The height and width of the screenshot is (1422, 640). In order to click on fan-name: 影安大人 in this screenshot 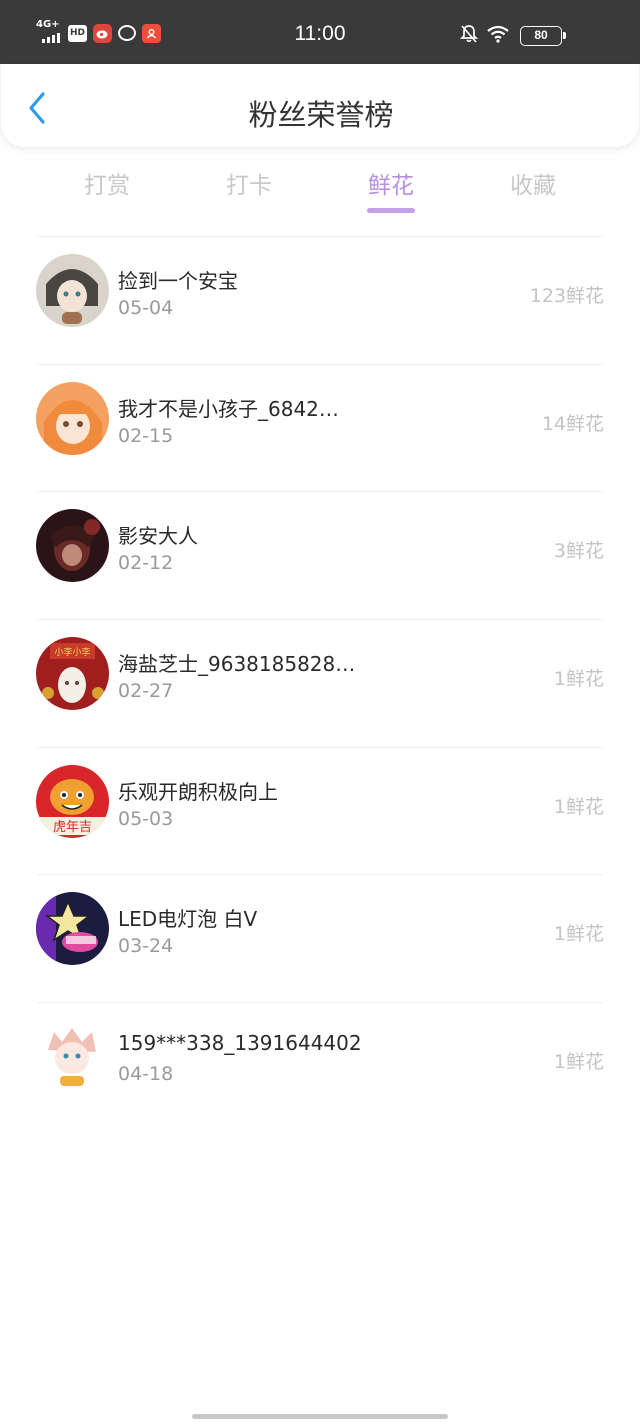, I will do `click(158, 536)`.